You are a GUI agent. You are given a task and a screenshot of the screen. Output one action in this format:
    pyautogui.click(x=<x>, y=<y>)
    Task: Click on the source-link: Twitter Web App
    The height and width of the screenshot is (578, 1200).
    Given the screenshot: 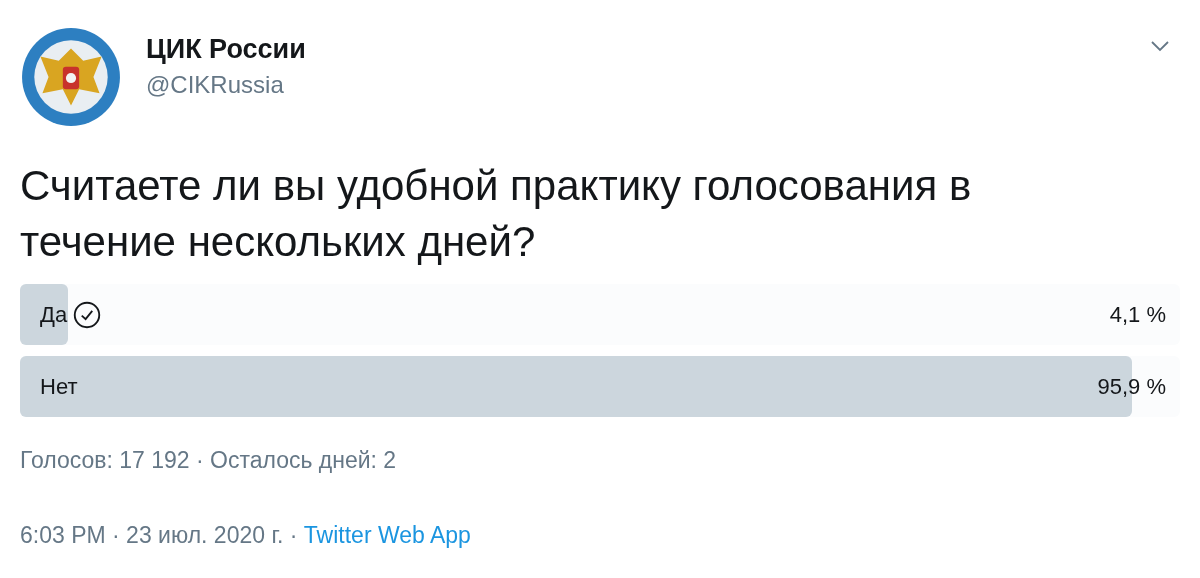 What is the action you would take?
    pyautogui.click(x=387, y=535)
    